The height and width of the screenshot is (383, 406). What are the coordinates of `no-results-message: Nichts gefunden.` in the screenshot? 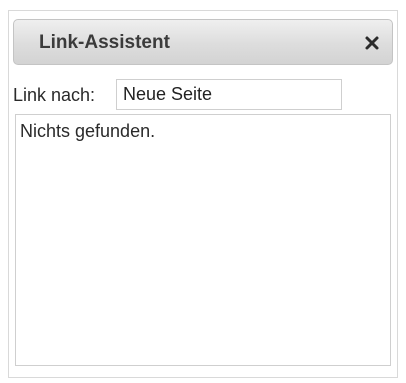 It's located at (88, 131).